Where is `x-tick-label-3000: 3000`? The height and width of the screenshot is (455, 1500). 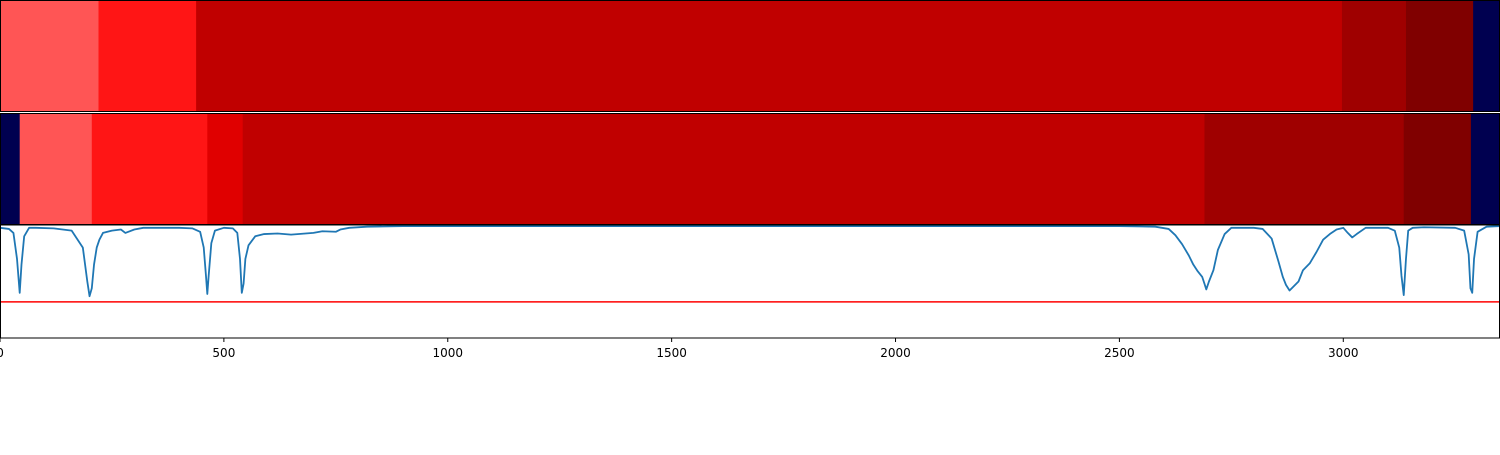
x-tick-label-3000: 3000 is located at coordinates (1343, 353).